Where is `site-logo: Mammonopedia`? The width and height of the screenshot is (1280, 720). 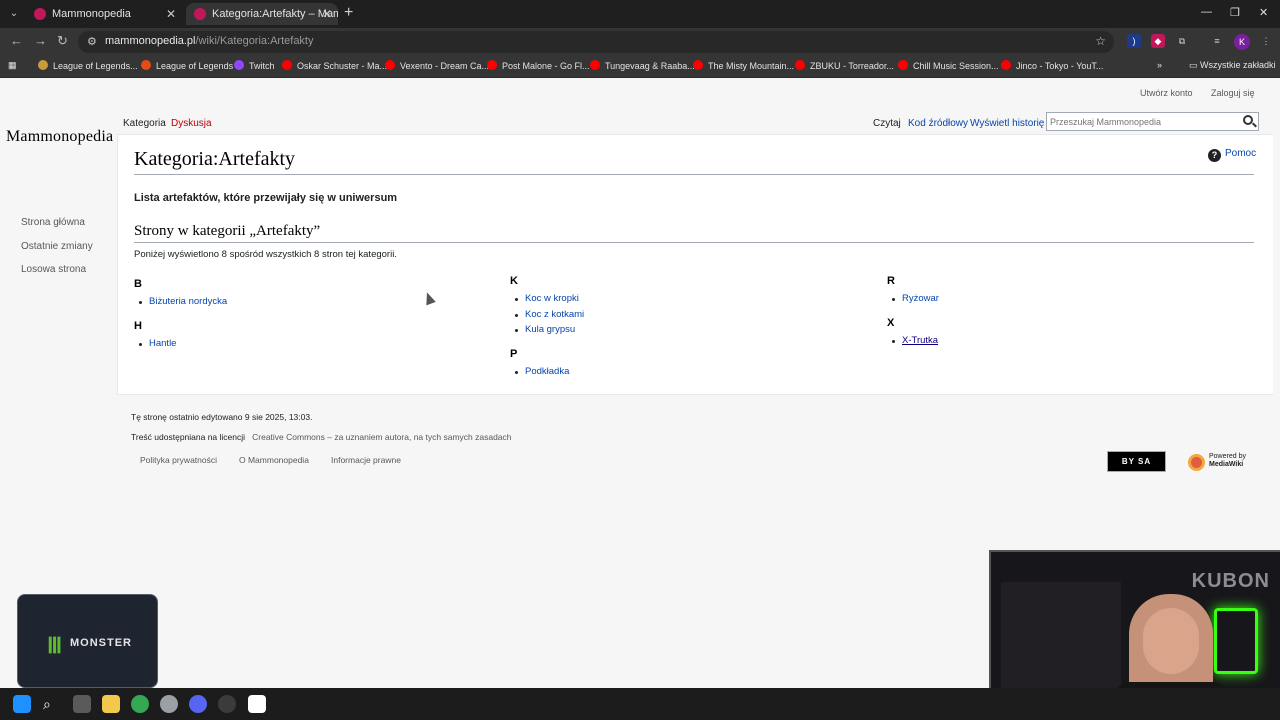 site-logo: Mammonopedia is located at coordinates (59, 137).